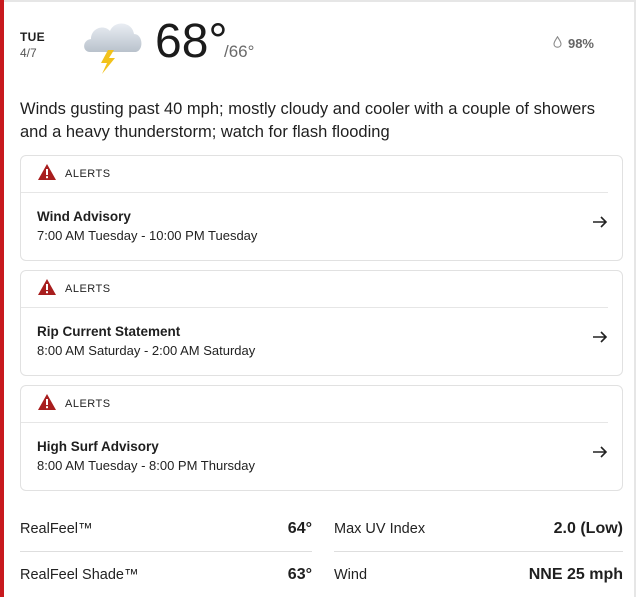 This screenshot has height=597, width=636. Describe the element at coordinates (109, 331) in the screenshot. I see `alert-title: Rip Current Statement` at that location.